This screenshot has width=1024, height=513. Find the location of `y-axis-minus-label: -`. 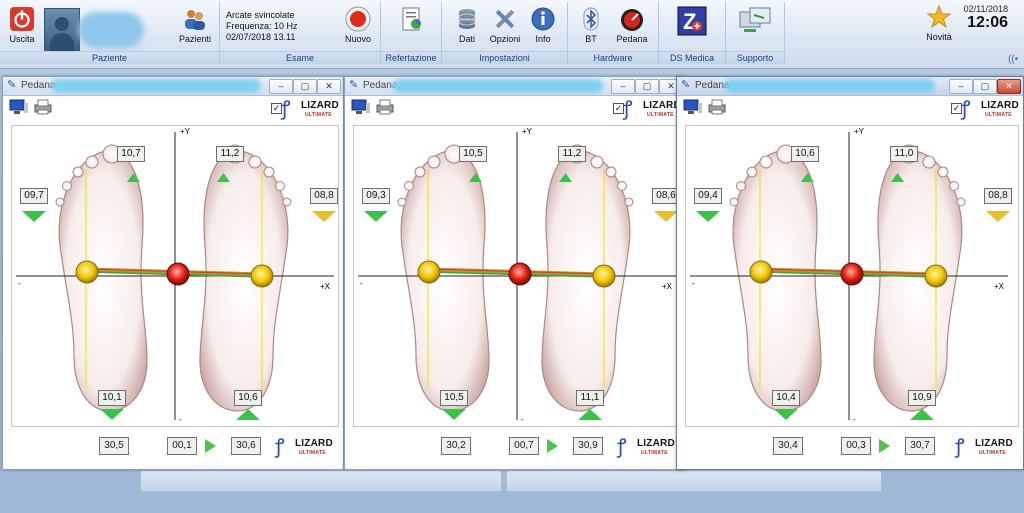

y-axis-minus-label: - is located at coordinates (522, 419).